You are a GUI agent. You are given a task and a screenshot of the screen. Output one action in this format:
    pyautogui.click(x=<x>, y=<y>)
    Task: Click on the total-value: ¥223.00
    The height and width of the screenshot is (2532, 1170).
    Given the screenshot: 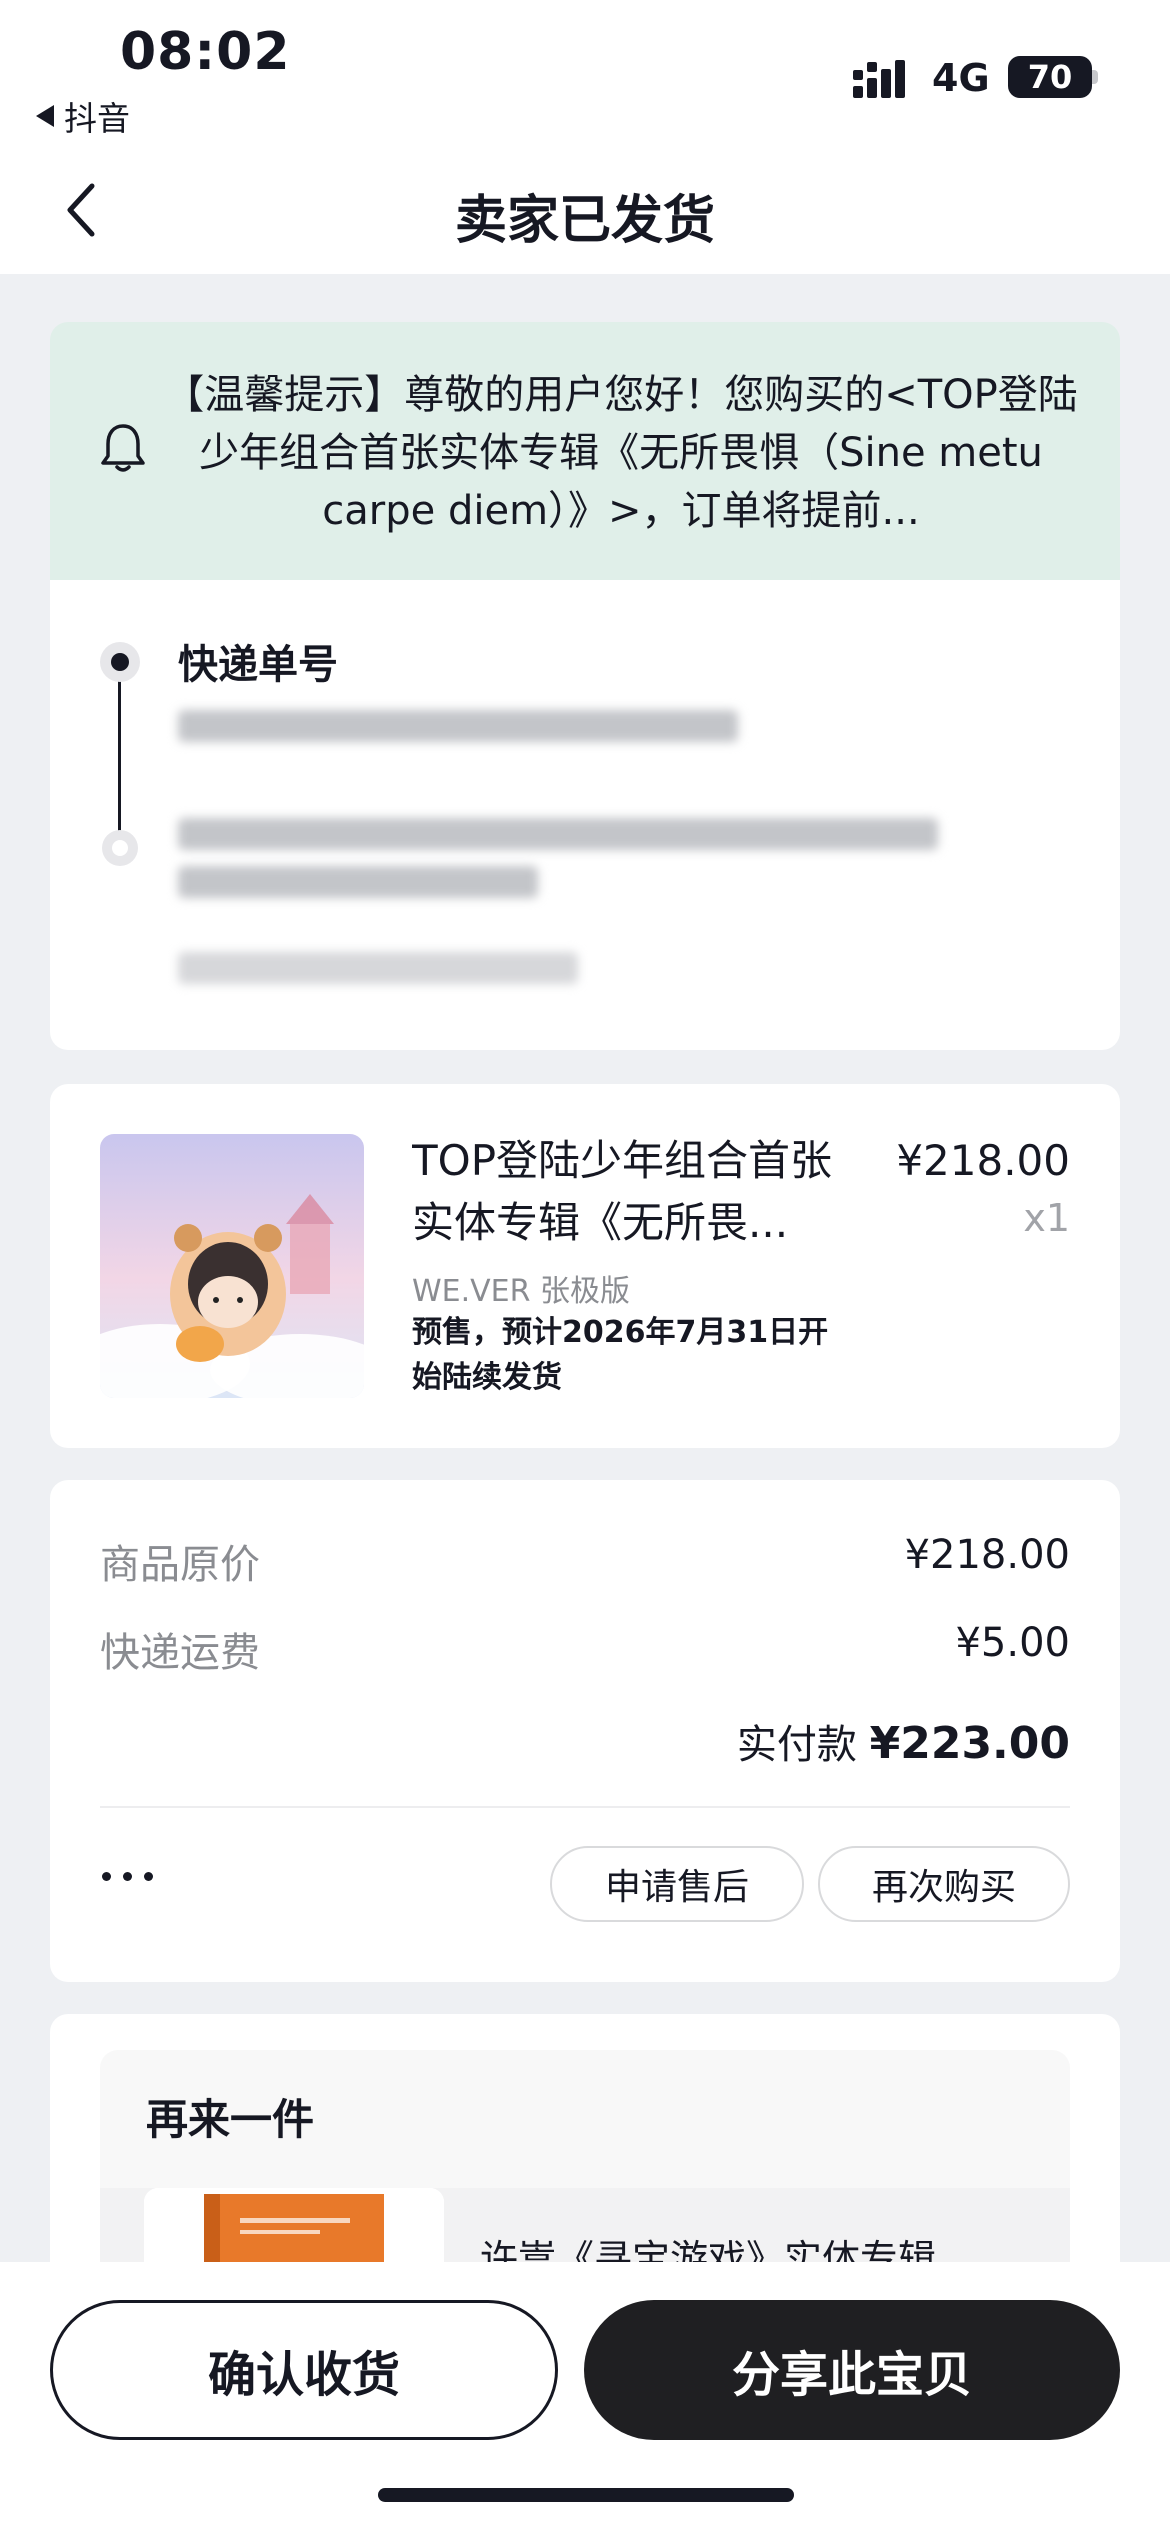 What is the action you would take?
    pyautogui.click(x=969, y=1743)
    